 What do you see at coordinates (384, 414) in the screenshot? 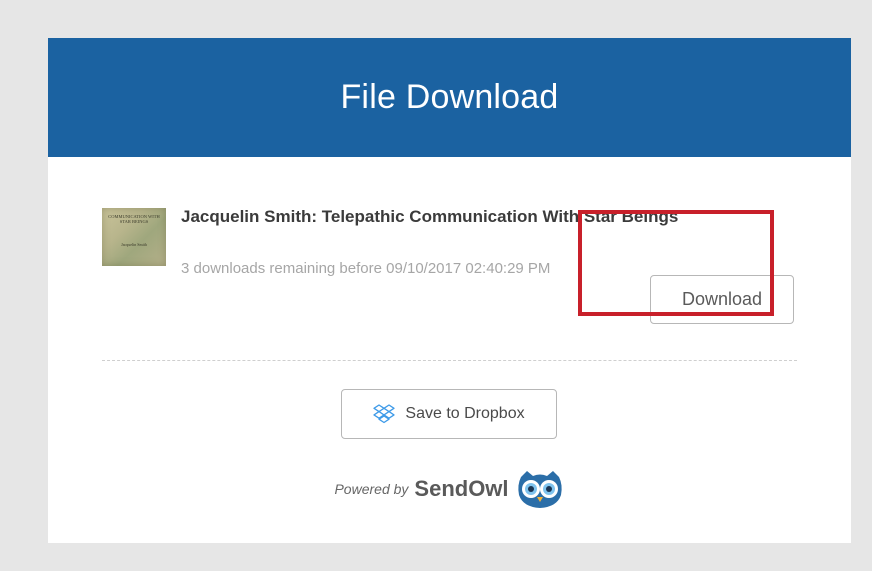
I see `dropbox-icon` at bounding box center [384, 414].